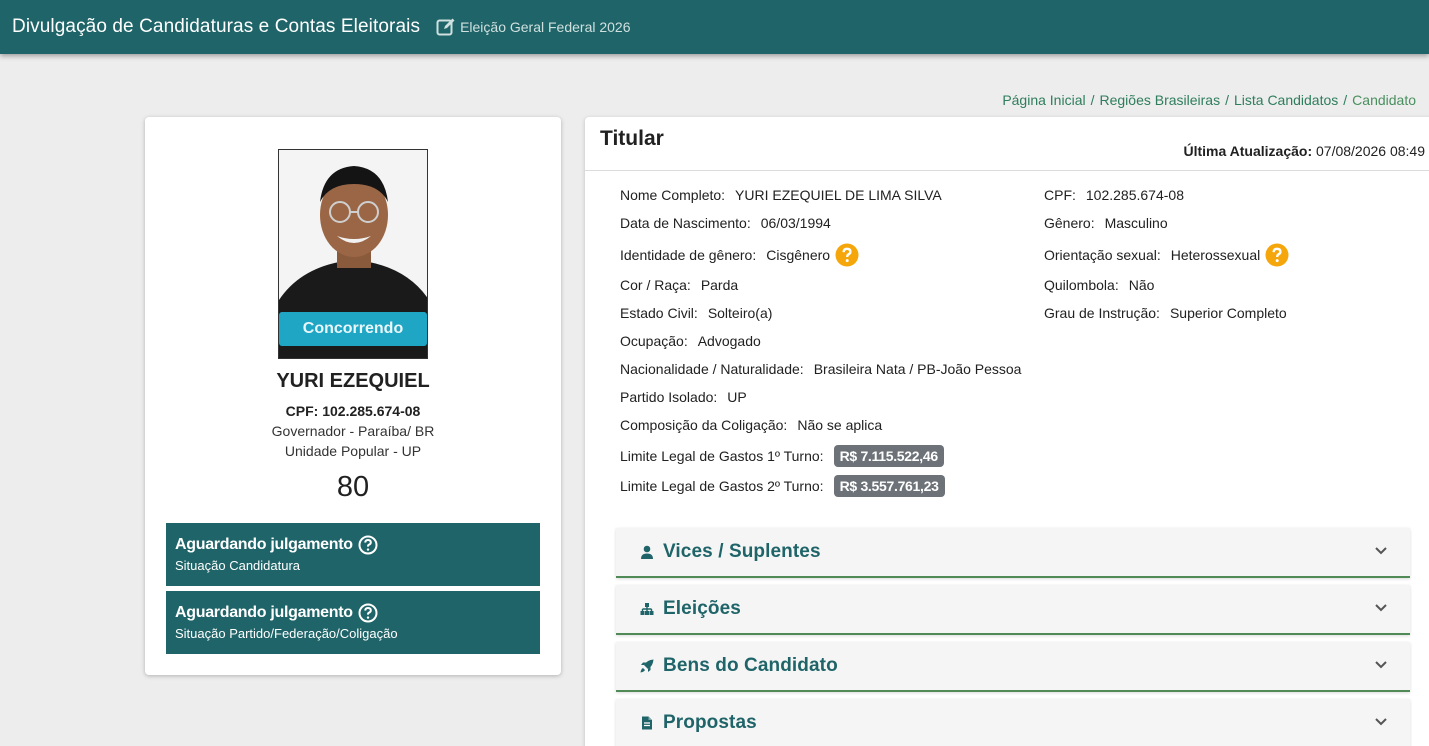 This screenshot has height=746, width=1429. Describe the element at coordinates (353, 411) in the screenshot. I see `candidate-cpf: CPF: 102.285.674-08` at that location.